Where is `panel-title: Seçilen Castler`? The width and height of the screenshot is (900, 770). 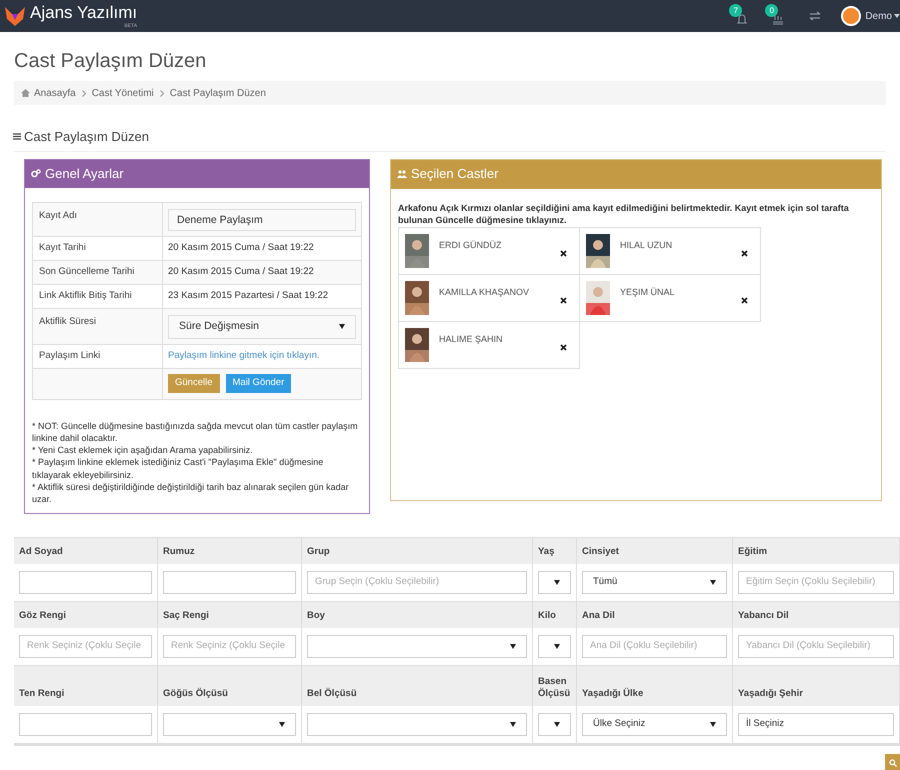
panel-title: Seçilen Castler is located at coordinates (454, 174).